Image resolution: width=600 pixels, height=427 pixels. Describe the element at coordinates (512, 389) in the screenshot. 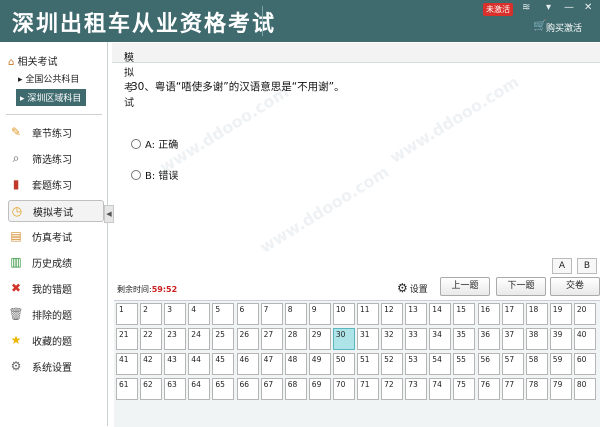

I see `answer-cell: 77` at that location.